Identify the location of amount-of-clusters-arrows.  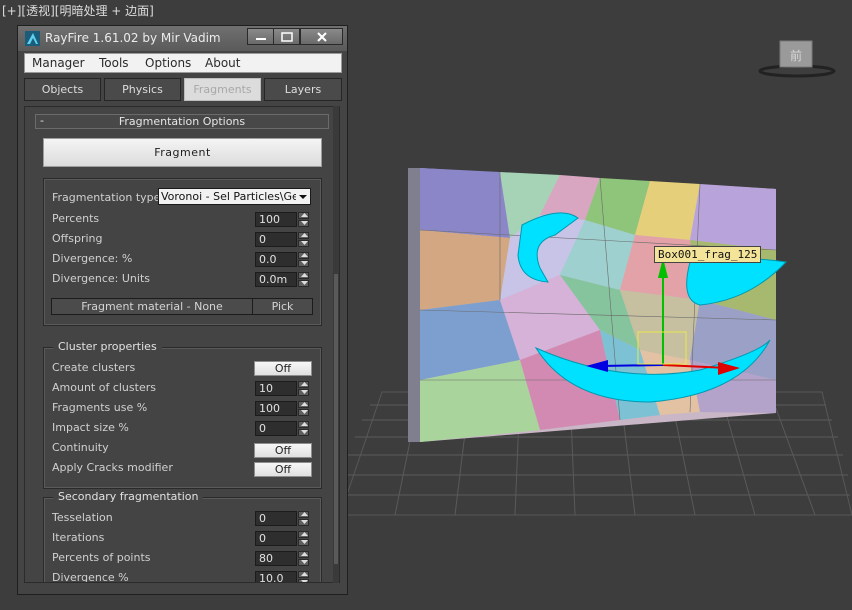
(303, 388).